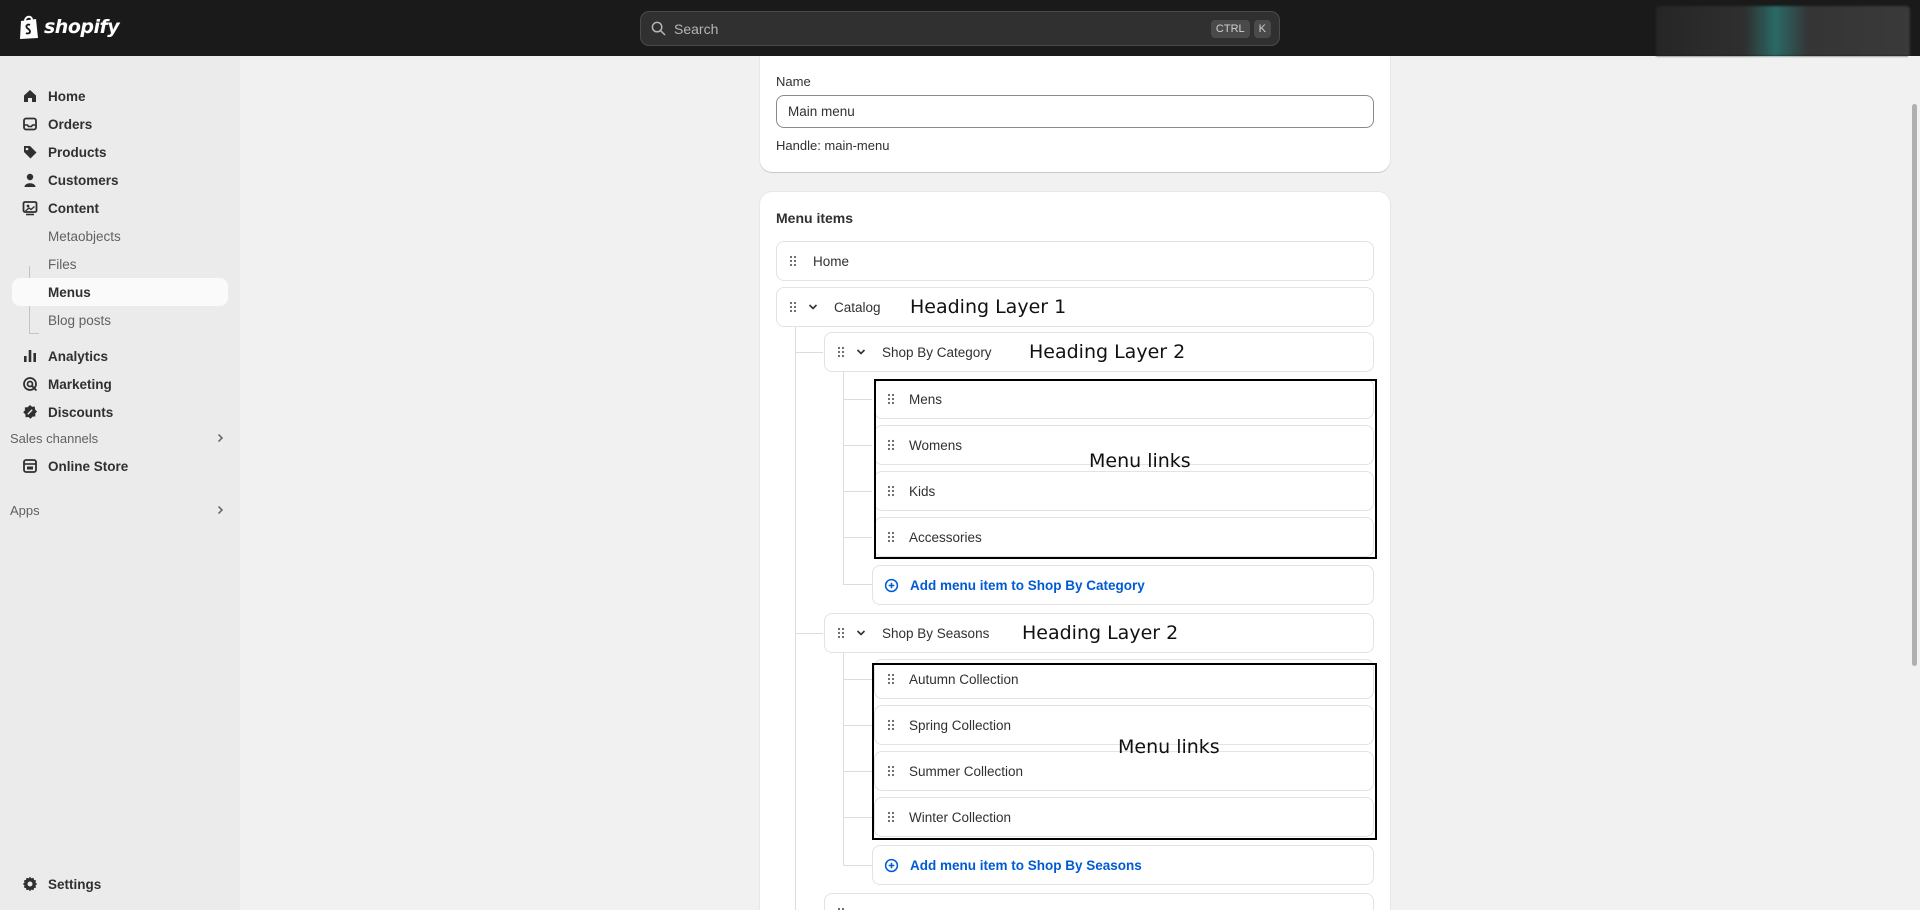  What do you see at coordinates (120, 292) in the screenshot?
I see `sidebar-item-menus: Menus` at bounding box center [120, 292].